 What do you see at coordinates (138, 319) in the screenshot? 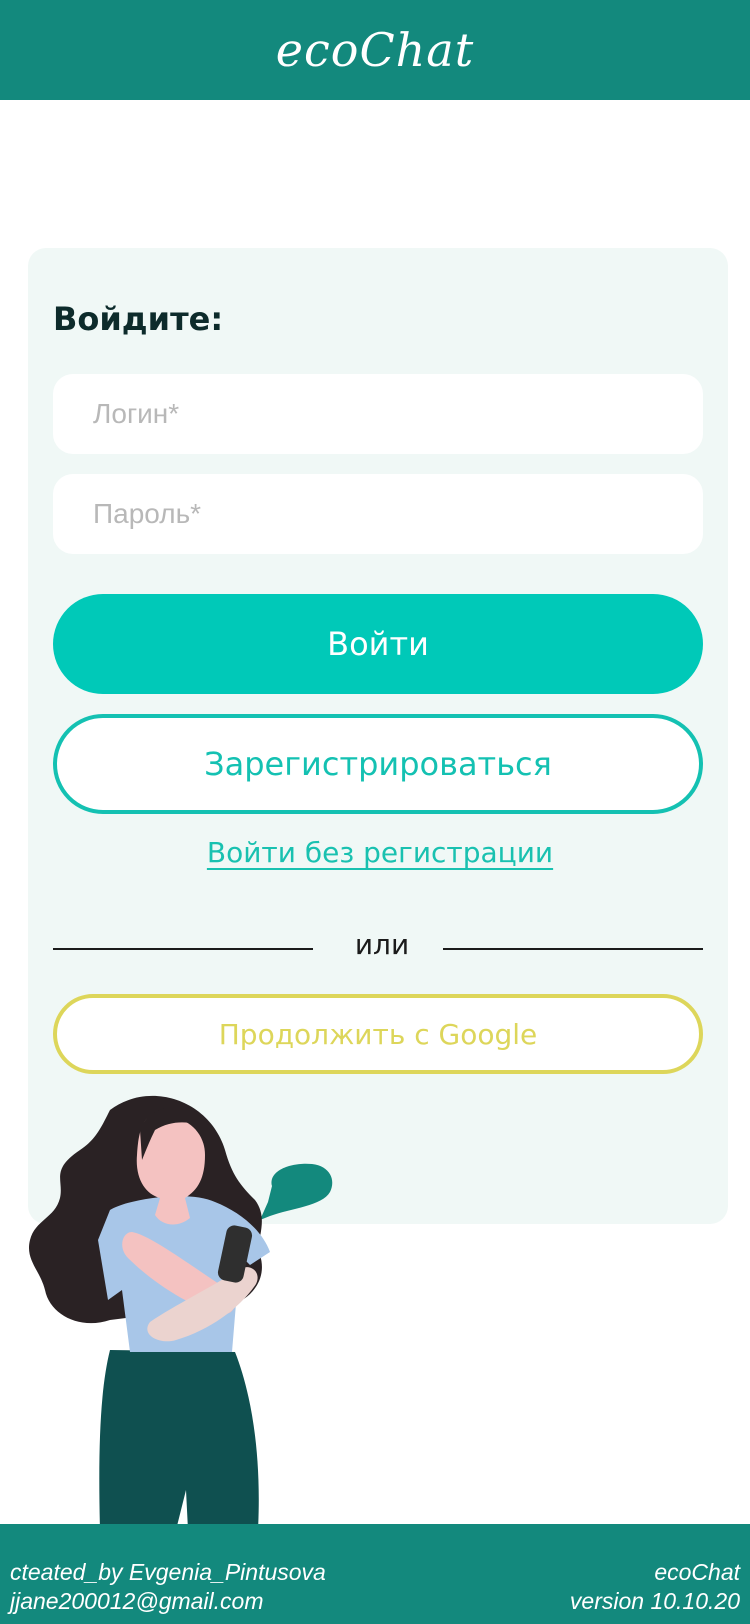
I see `login-heading: Войдите:` at bounding box center [138, 319].